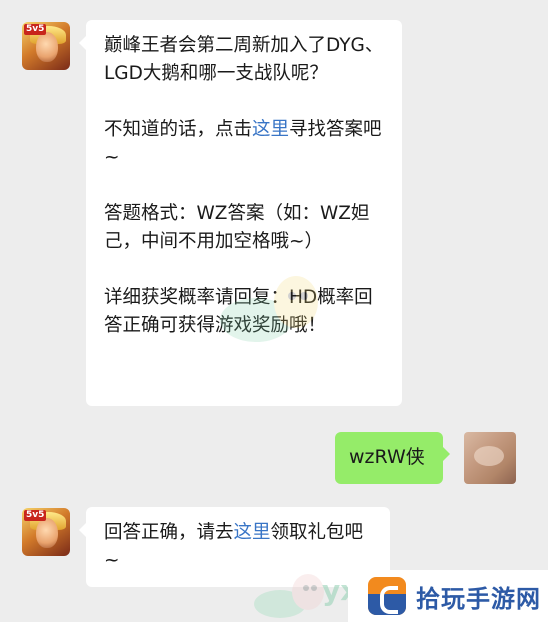  I want to click on brand-name: 拾玩手游网, so click(478, 598).